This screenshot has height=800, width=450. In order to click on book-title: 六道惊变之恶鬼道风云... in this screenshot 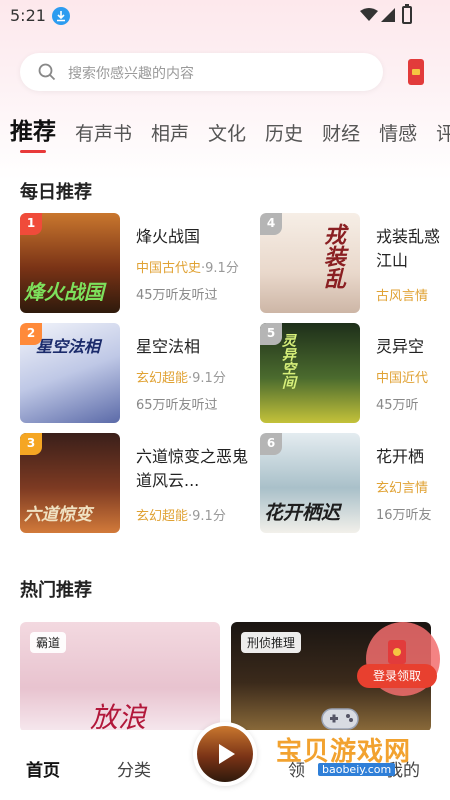, I will do `click(192, 468)`.